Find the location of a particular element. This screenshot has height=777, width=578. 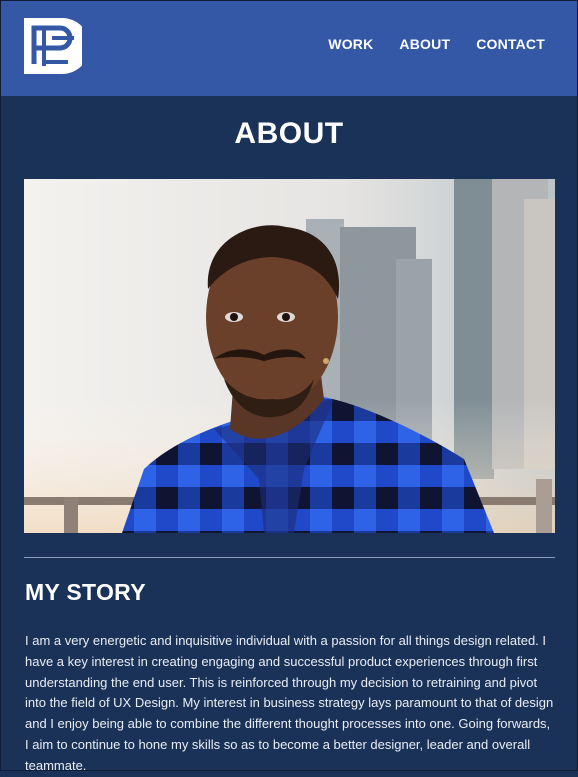

section-divider is located at coordinates (289, 557).